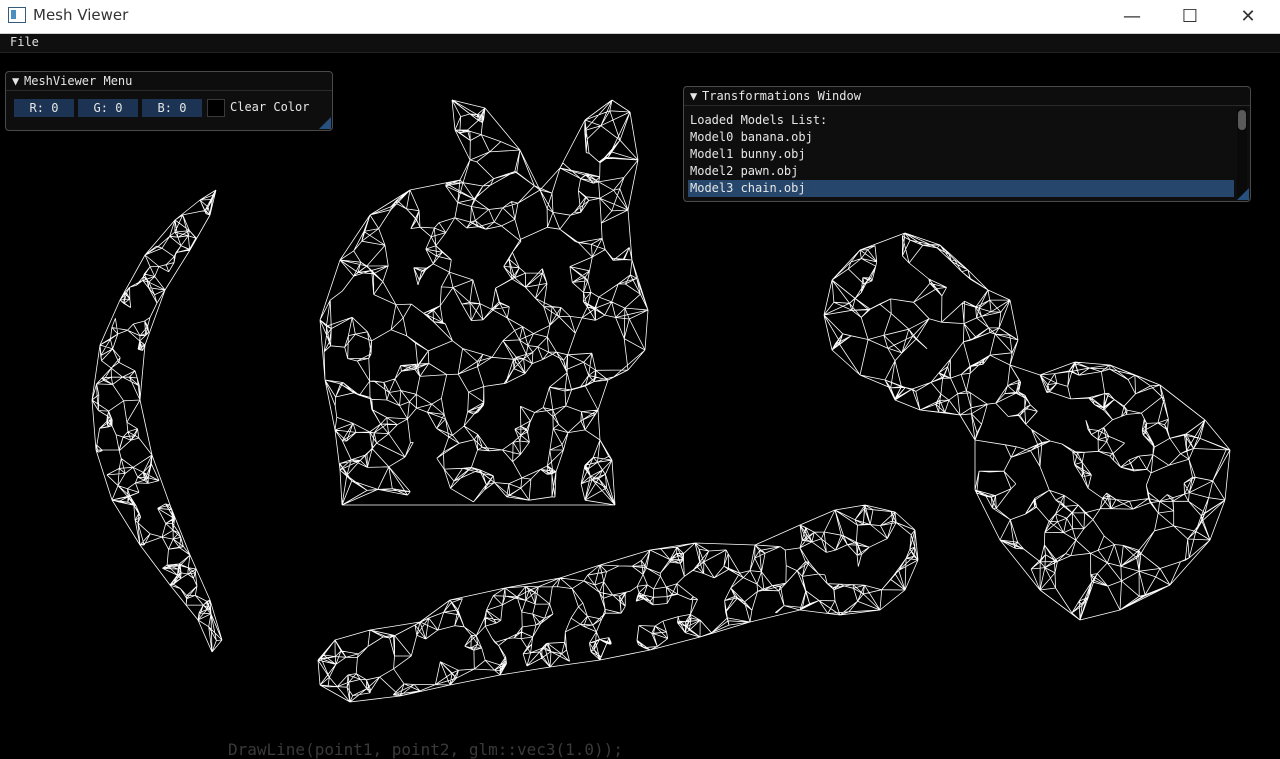  Describe the element at coordinates (1242, 120) in the screenshot. I see `scroll-thumb` at that location.